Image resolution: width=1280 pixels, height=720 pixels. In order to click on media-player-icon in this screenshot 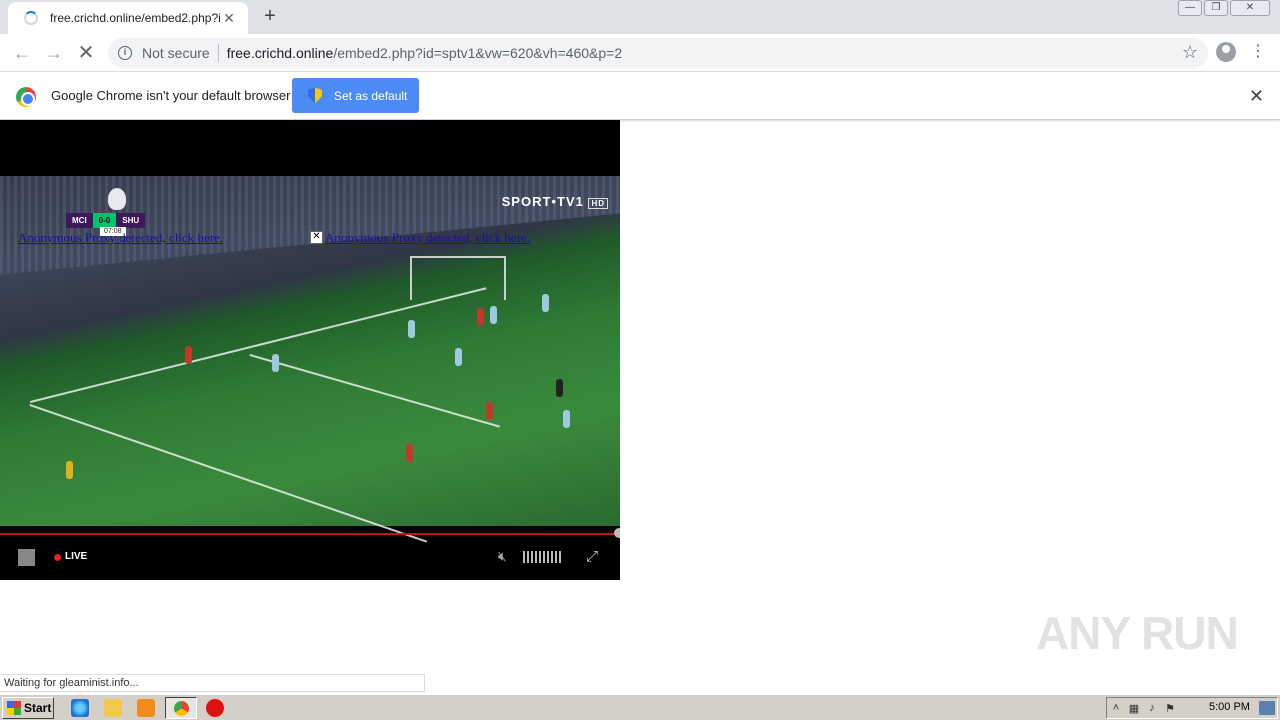, I will do `click(146, 708)`.